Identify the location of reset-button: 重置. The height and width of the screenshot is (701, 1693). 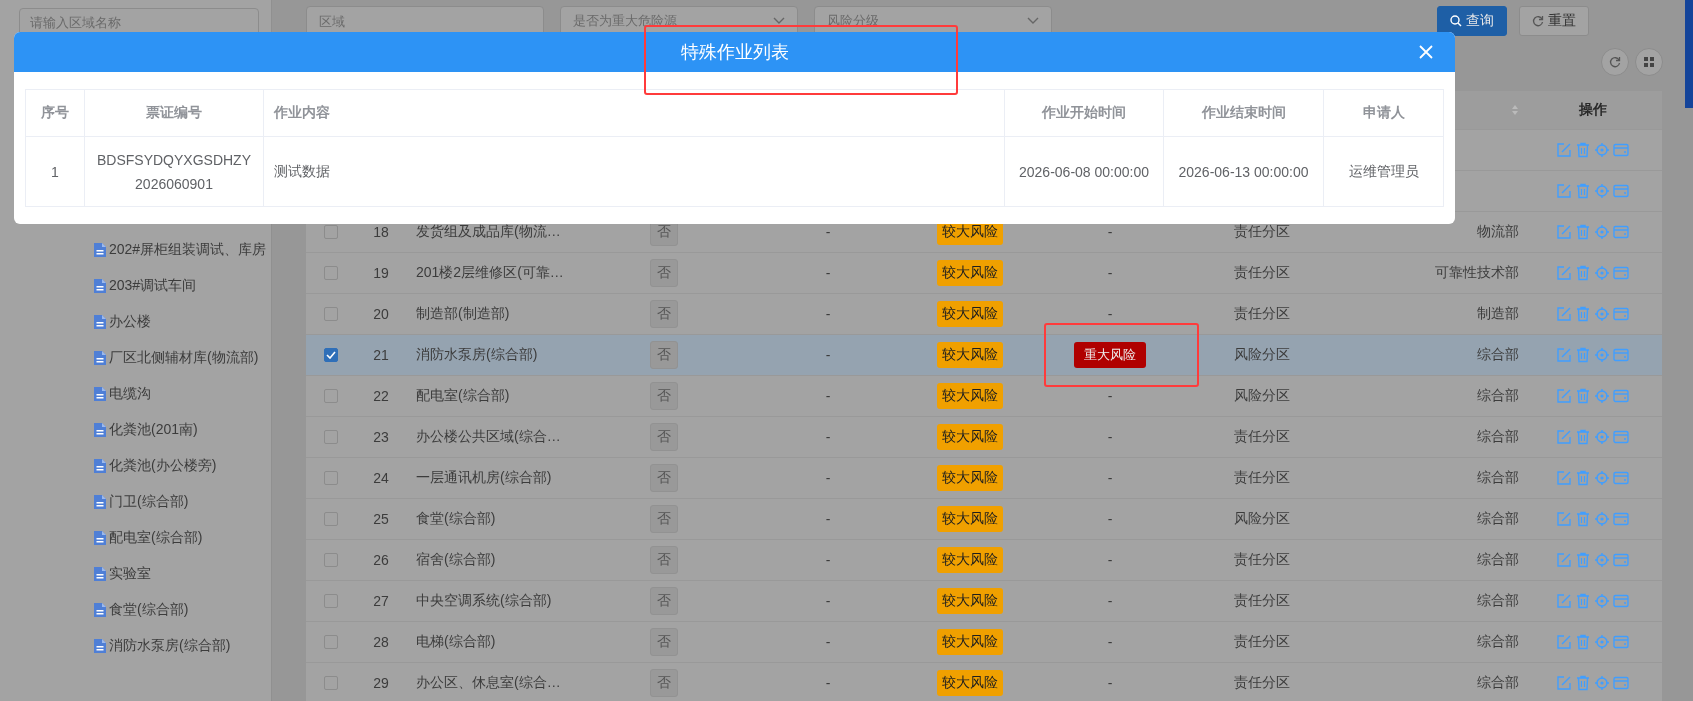
(1554, 21).